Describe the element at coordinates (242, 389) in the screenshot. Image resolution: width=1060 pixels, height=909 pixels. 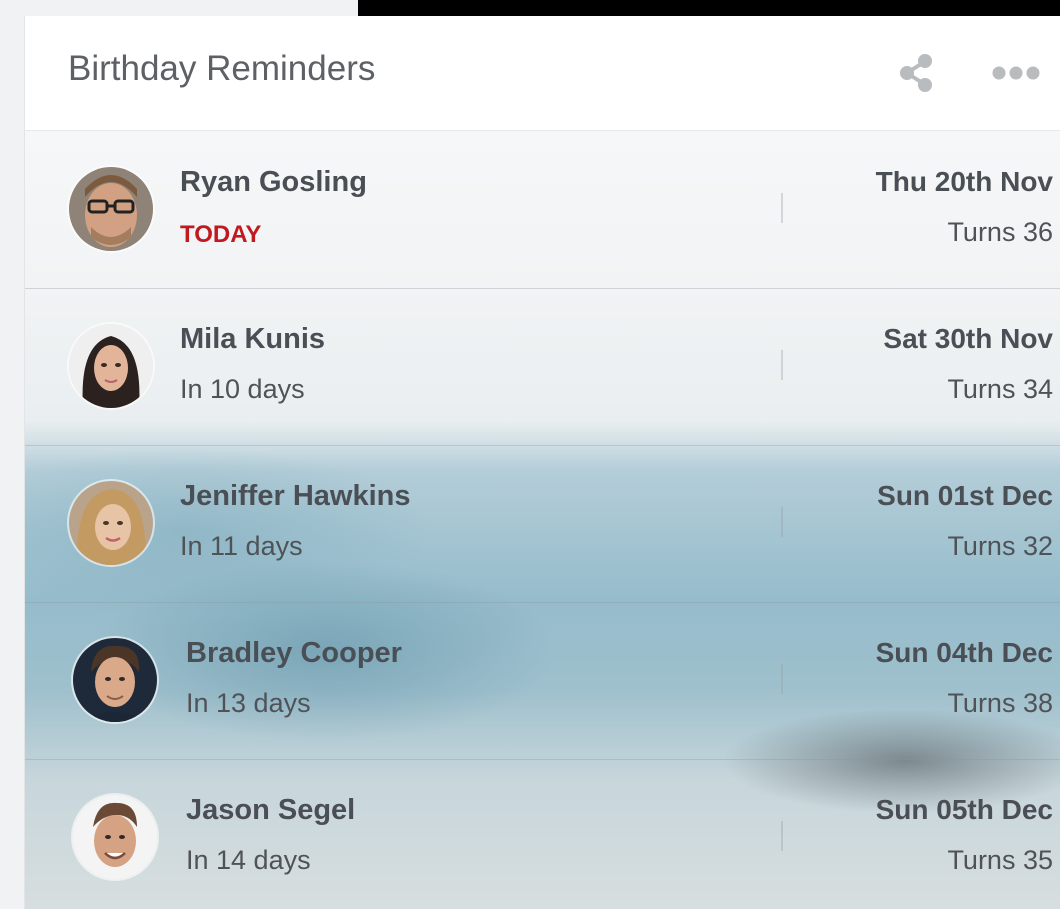
I see `birthday-countdown: In 10 days` at that location.